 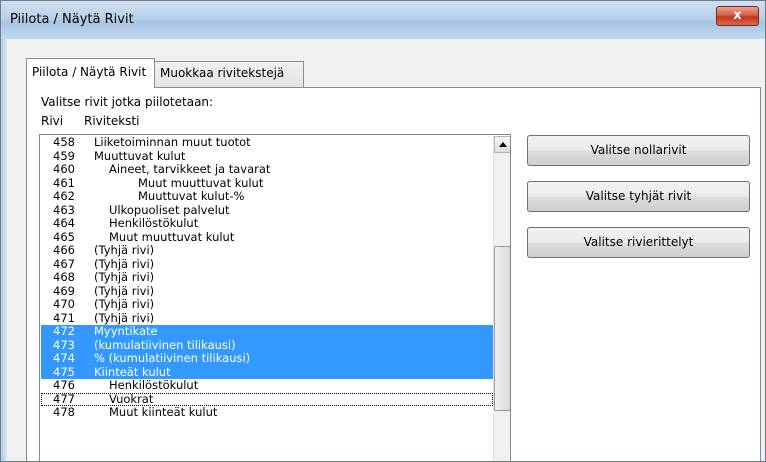 What do you see at coordinates (267, 291) in the screenshot?
I see `list-item: 469 (Tyhjä rivi)` at bounding box center [267, 291].